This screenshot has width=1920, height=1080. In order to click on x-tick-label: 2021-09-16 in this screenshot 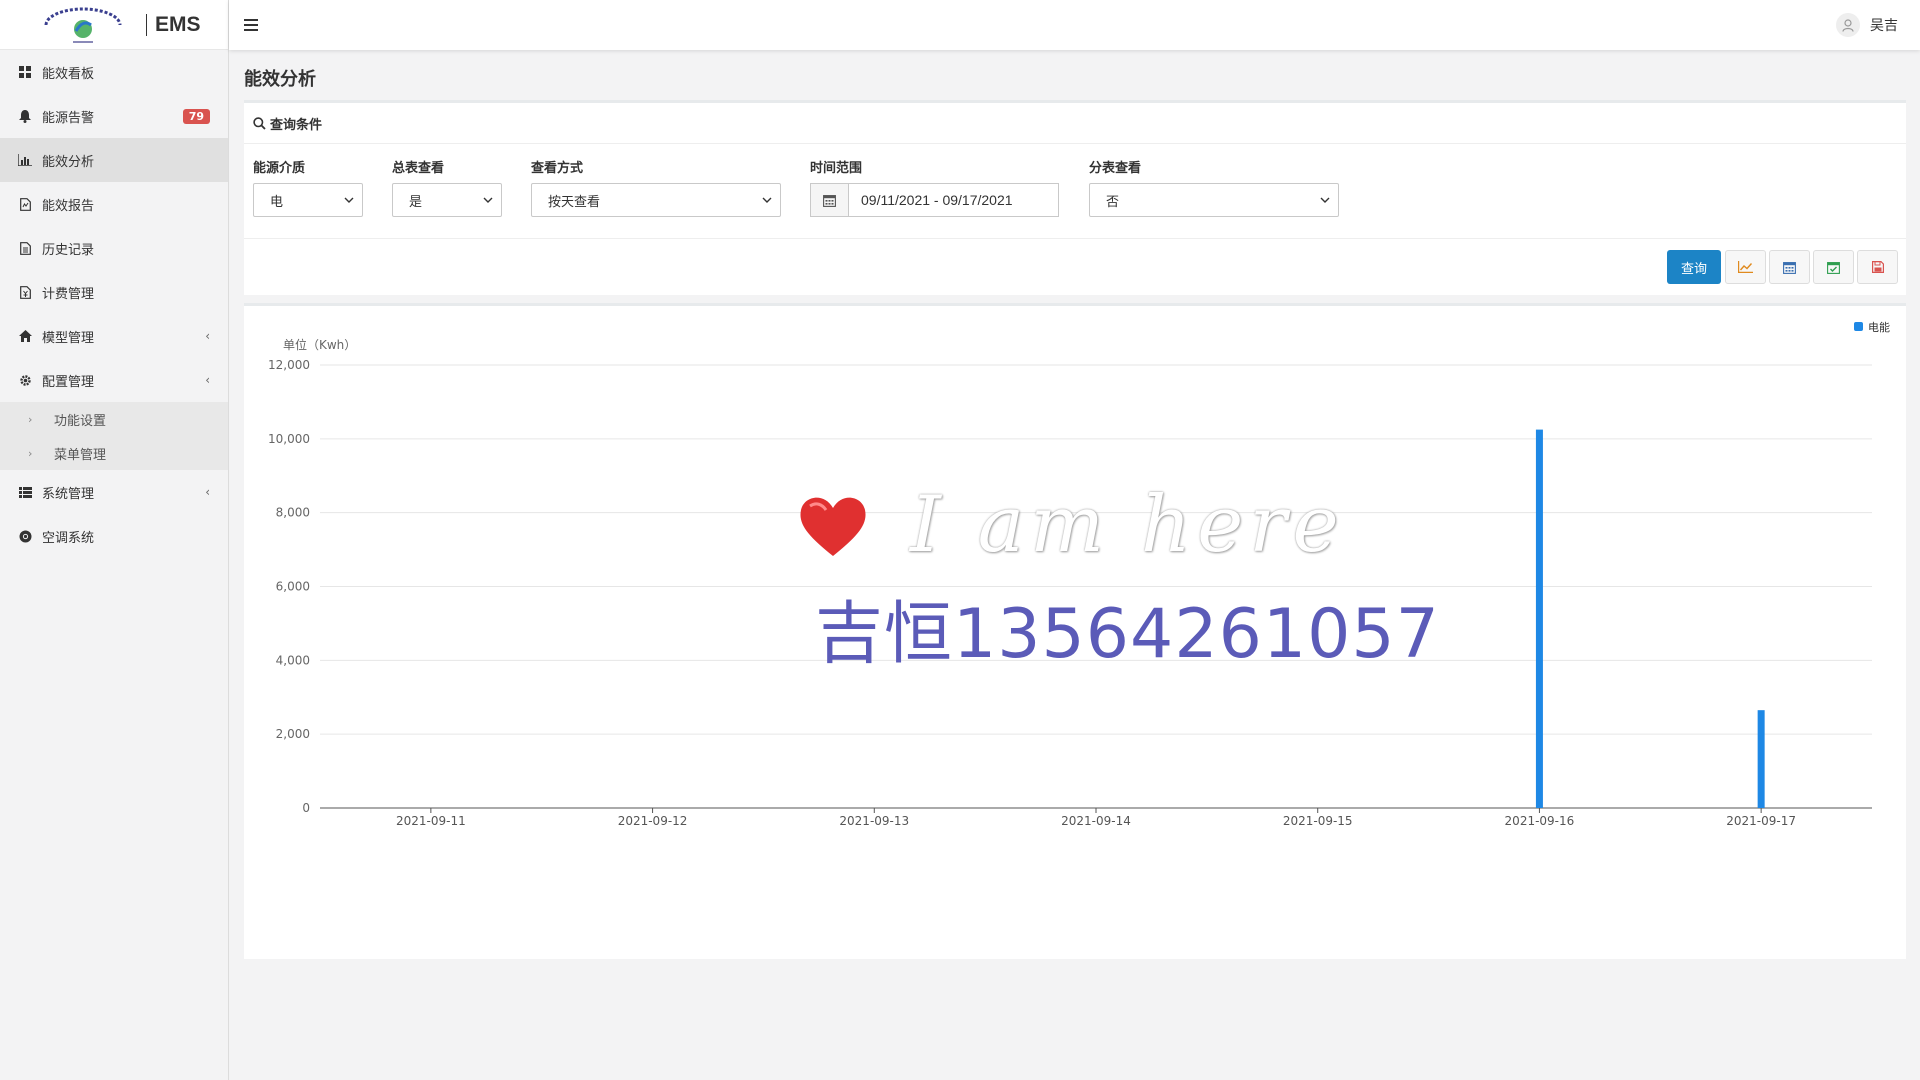, I will do `click(1540, 821)`.